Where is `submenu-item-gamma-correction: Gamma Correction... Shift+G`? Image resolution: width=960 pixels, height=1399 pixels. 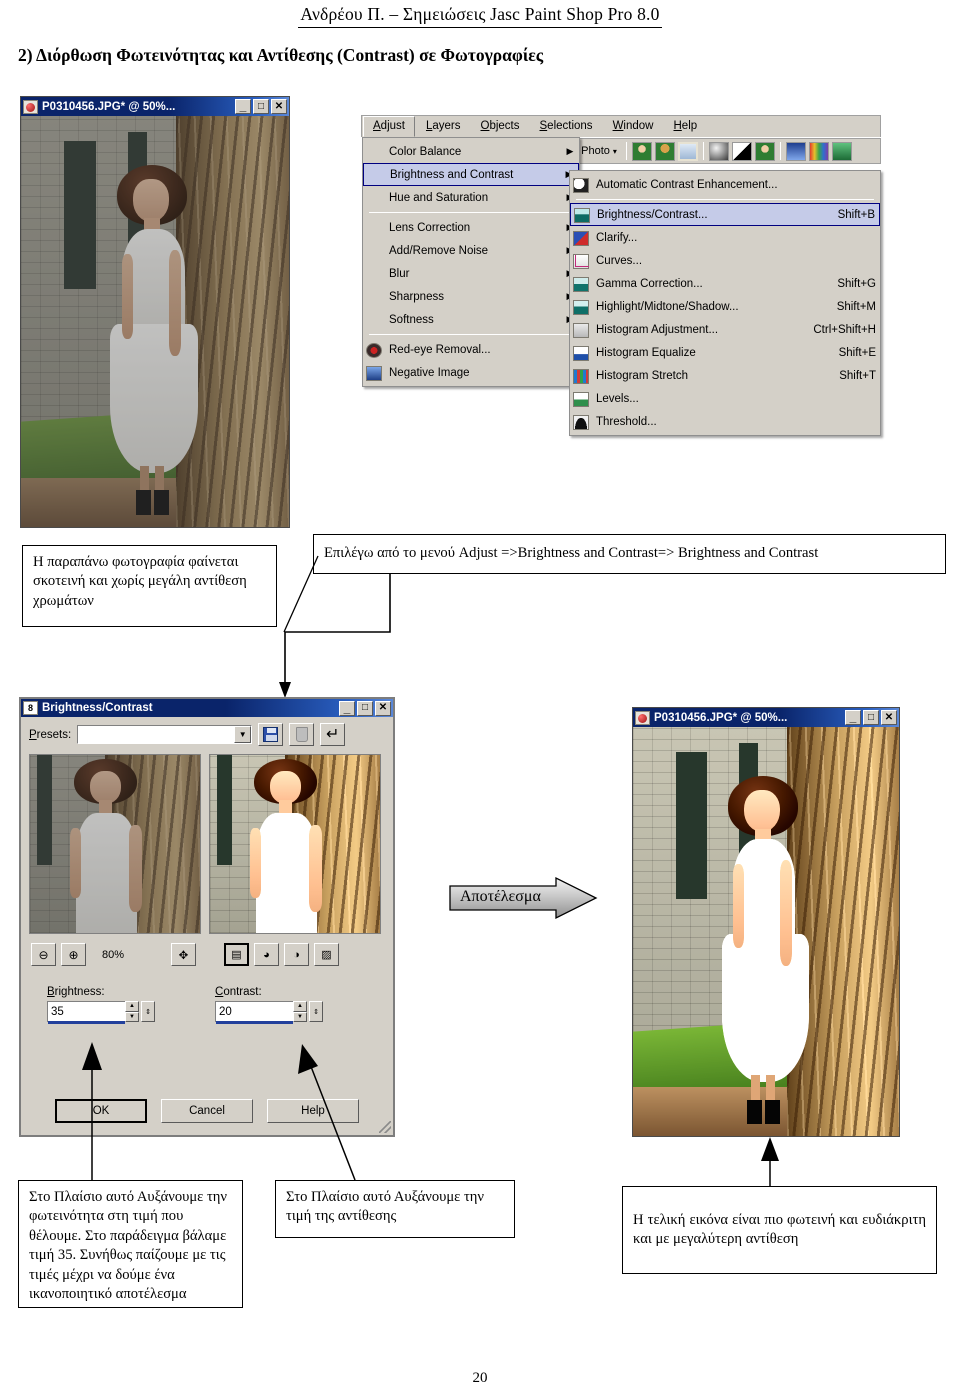
submenu-item-gamma-correction: Gamma Correction... Shift+G is located at coordinates (725, 283).